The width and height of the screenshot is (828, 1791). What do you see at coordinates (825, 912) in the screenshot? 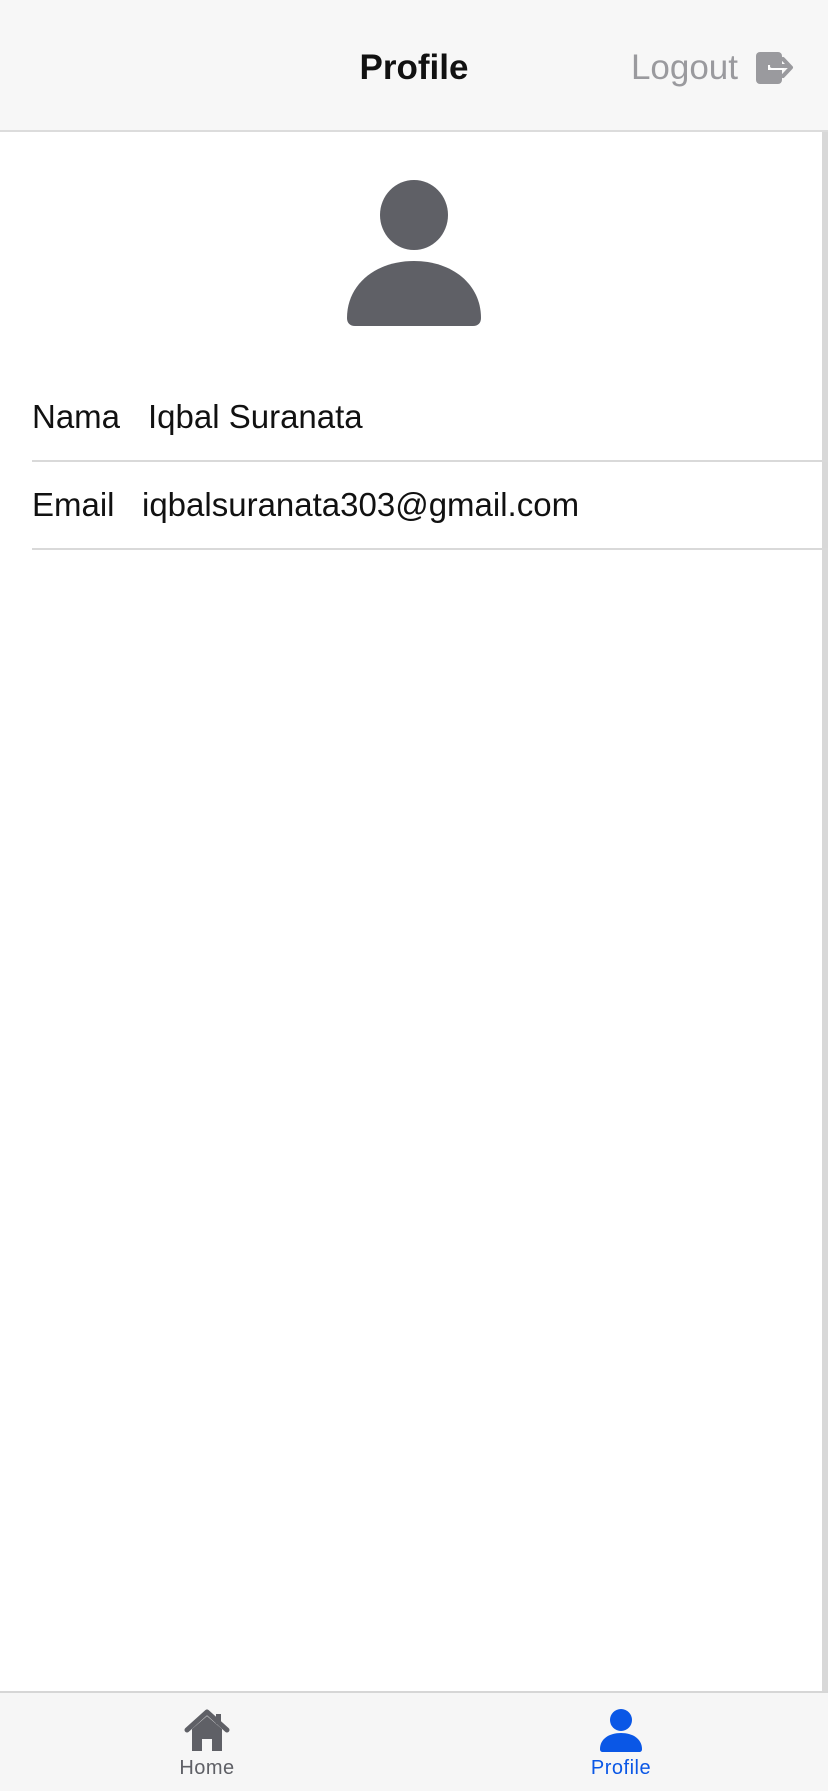
I see `scroll-edge` at bounding box center [825, 912].